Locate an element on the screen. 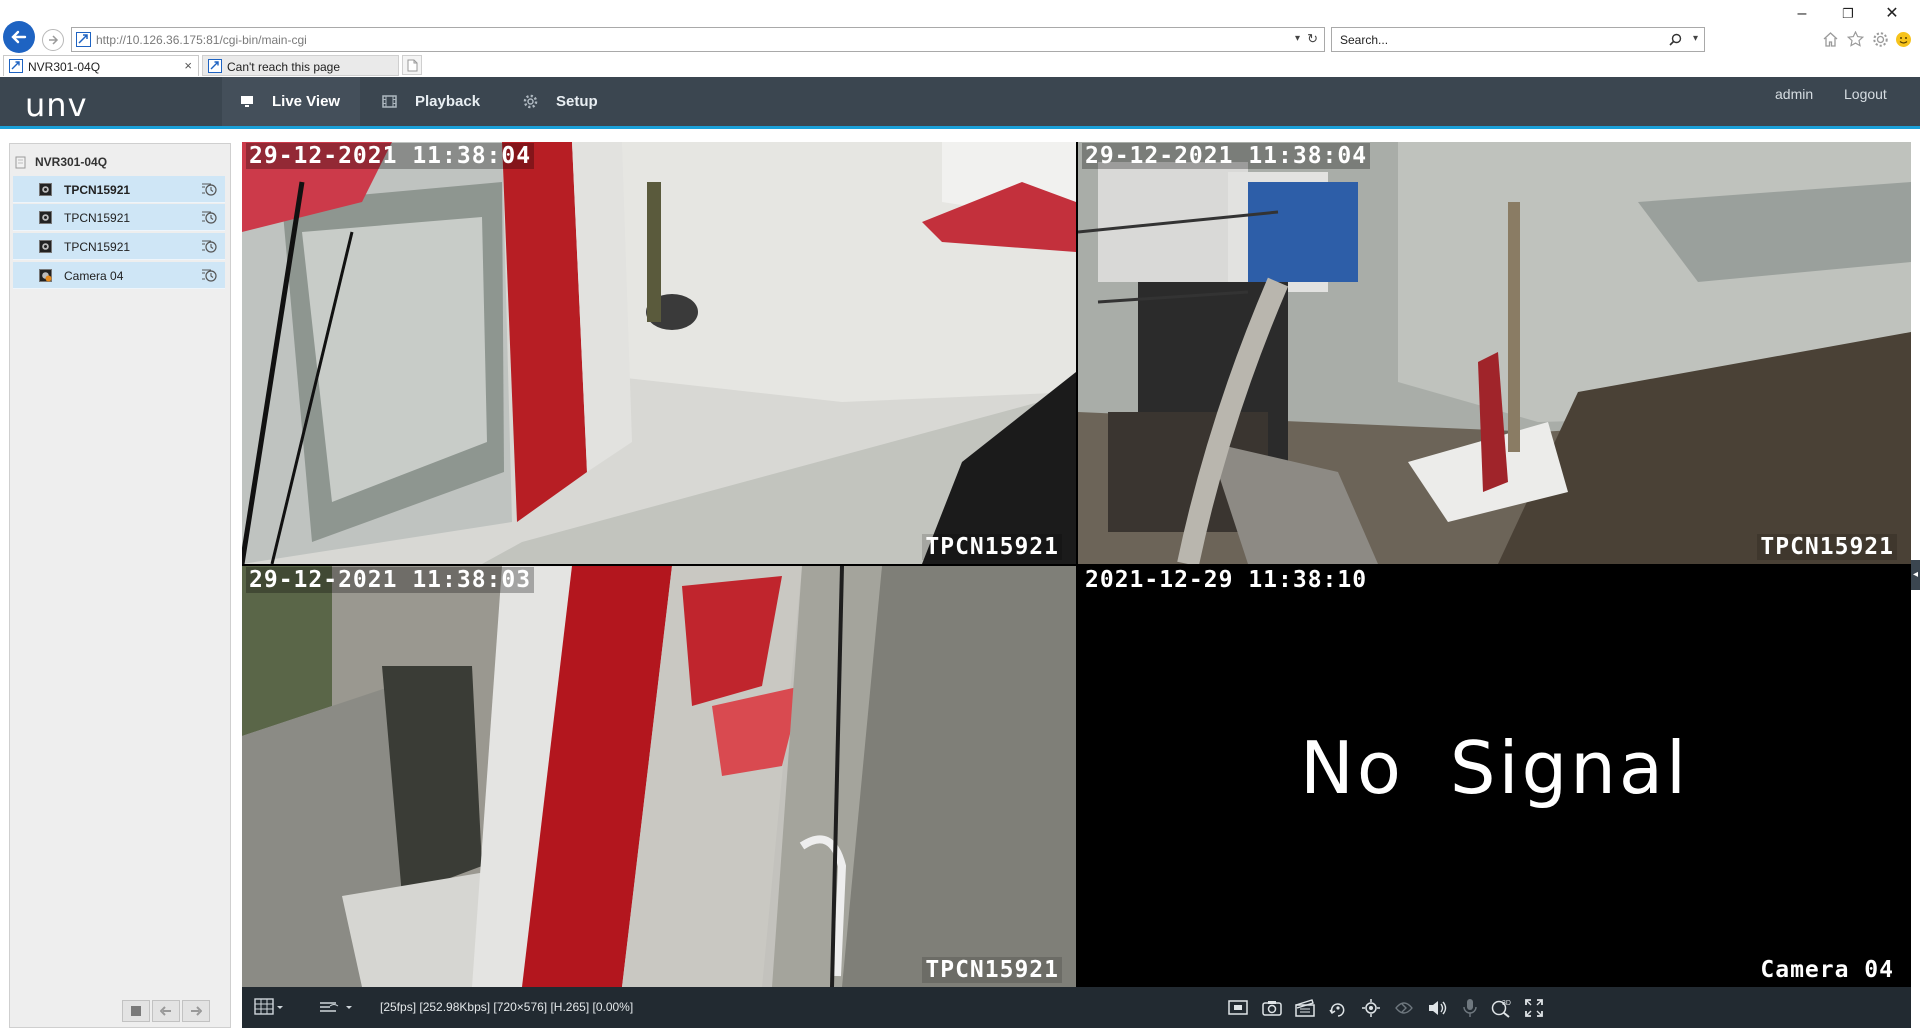  back-button is located at coordinates (19, 37).